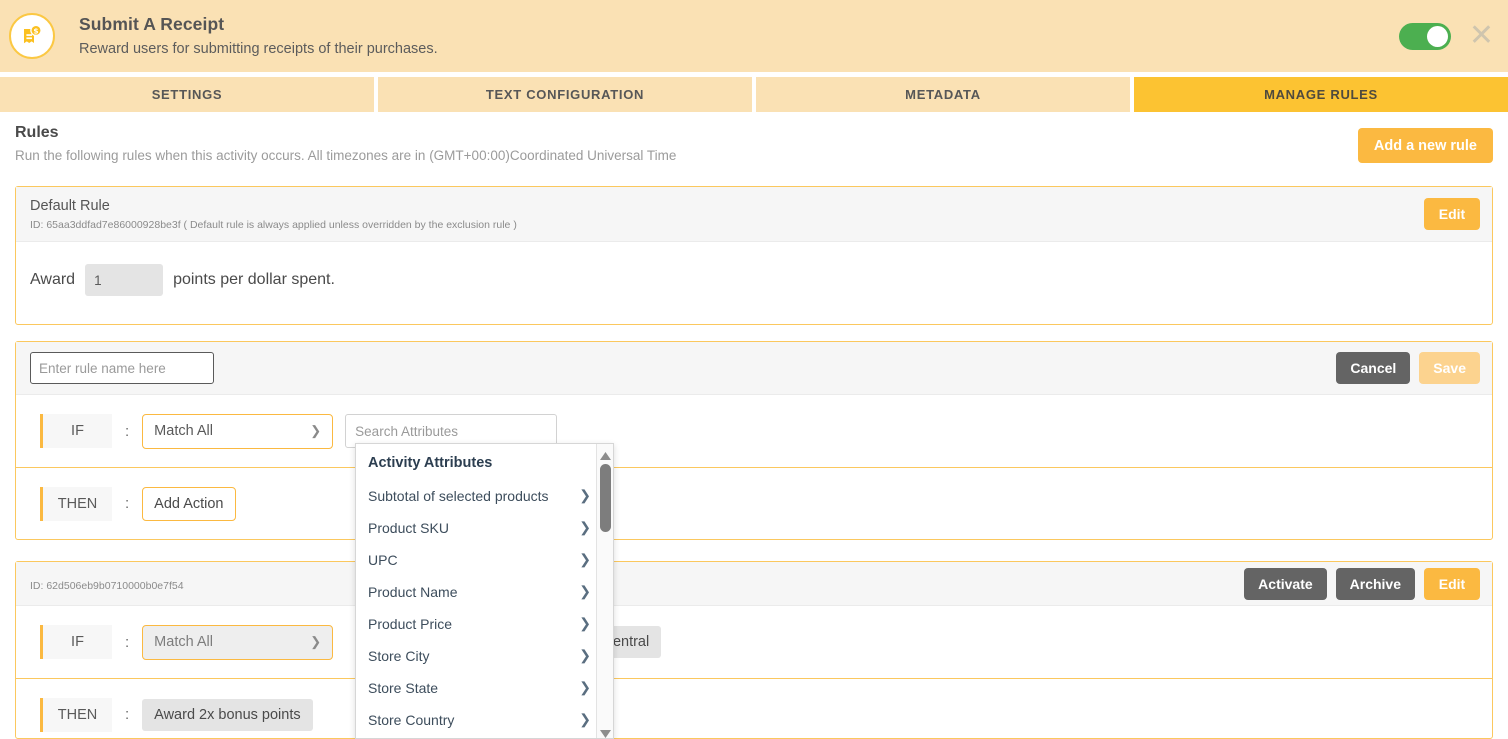 The height and width of the screenshot is (739, 1508). I want to click on archive-button: Archive, so click(1375, 583).